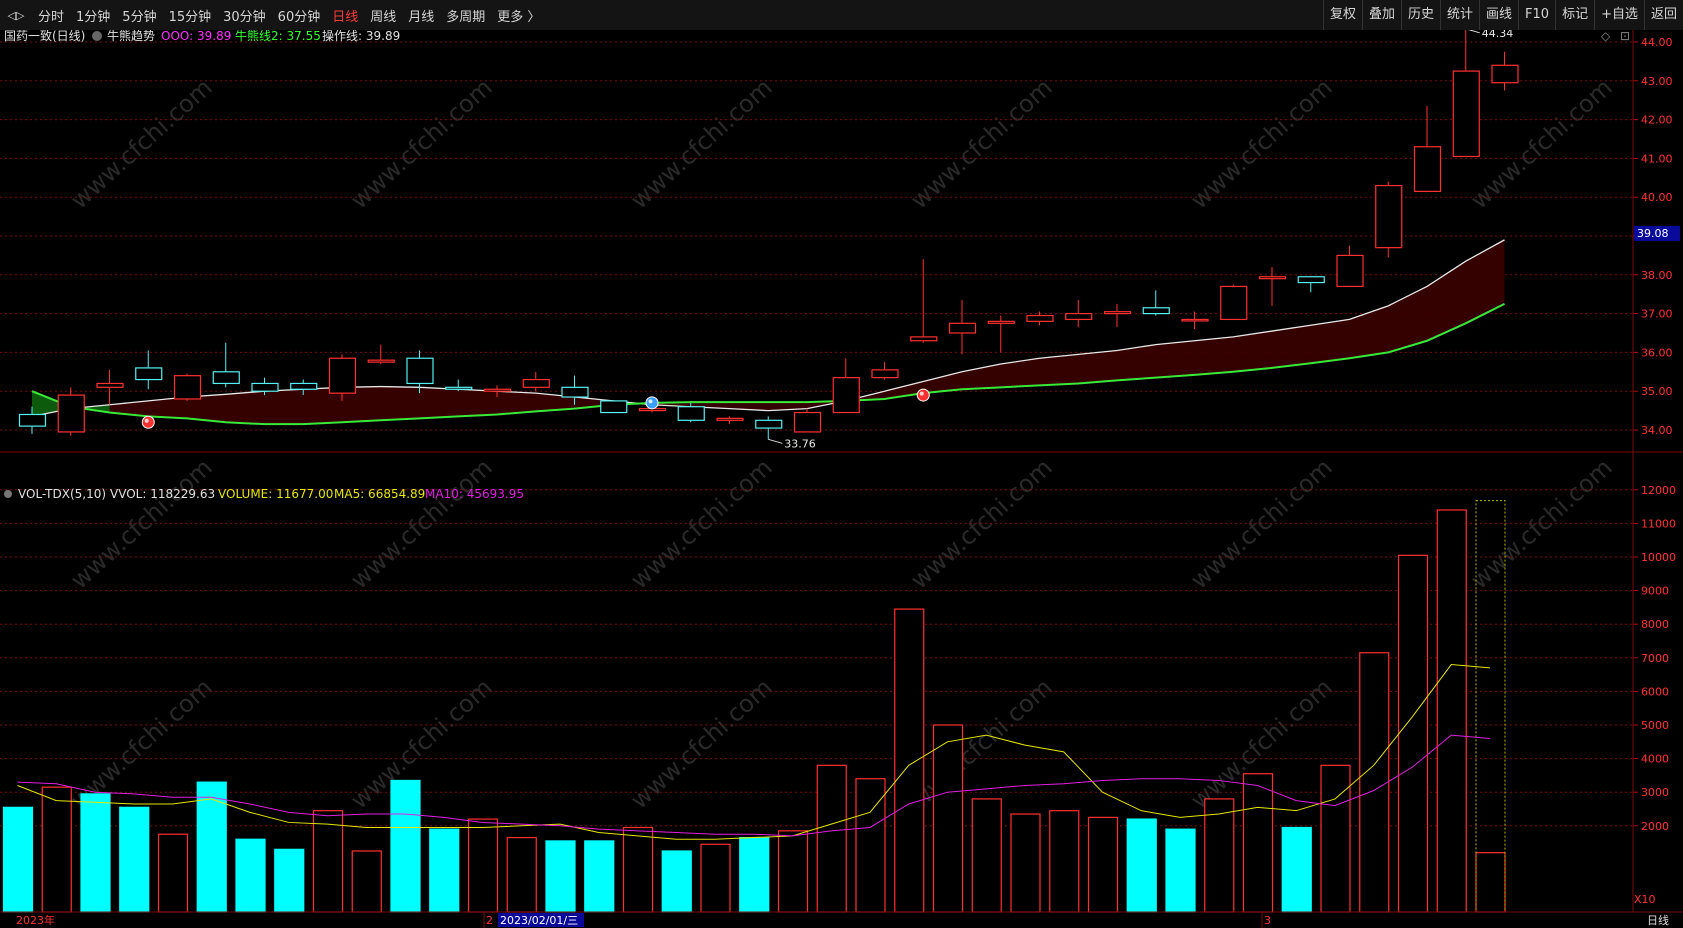 Image resolution: width=1683 pixels, height=928 pixels. Describe the element at coordinates (93, 15) in the screenshot. I see `period-tab-1: 1分钟` at that location.